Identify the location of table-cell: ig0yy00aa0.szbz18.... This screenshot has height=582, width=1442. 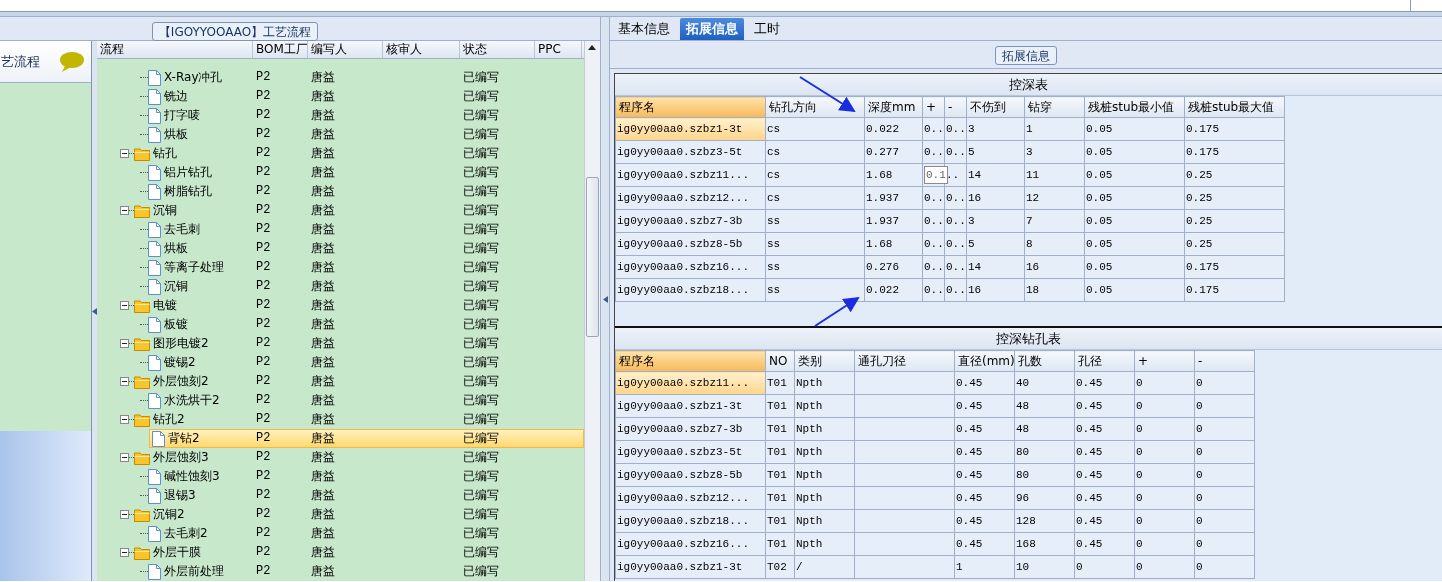
(690, 290).